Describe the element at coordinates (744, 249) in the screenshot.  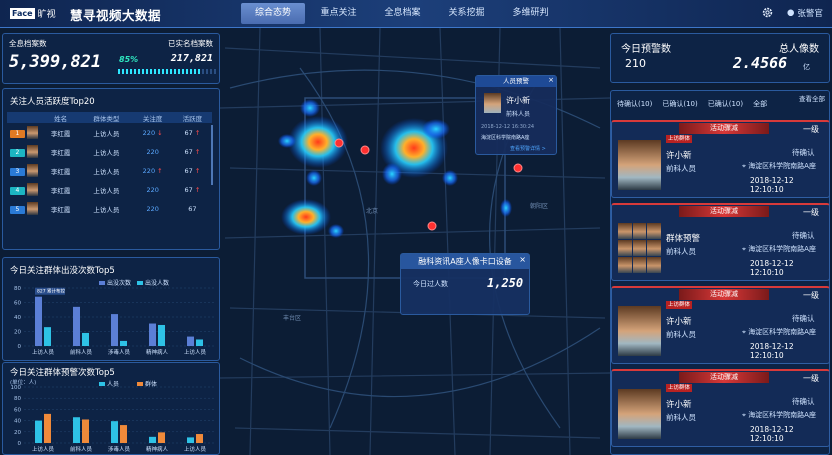
I see `location-pin-icon: ⌖` at that location.